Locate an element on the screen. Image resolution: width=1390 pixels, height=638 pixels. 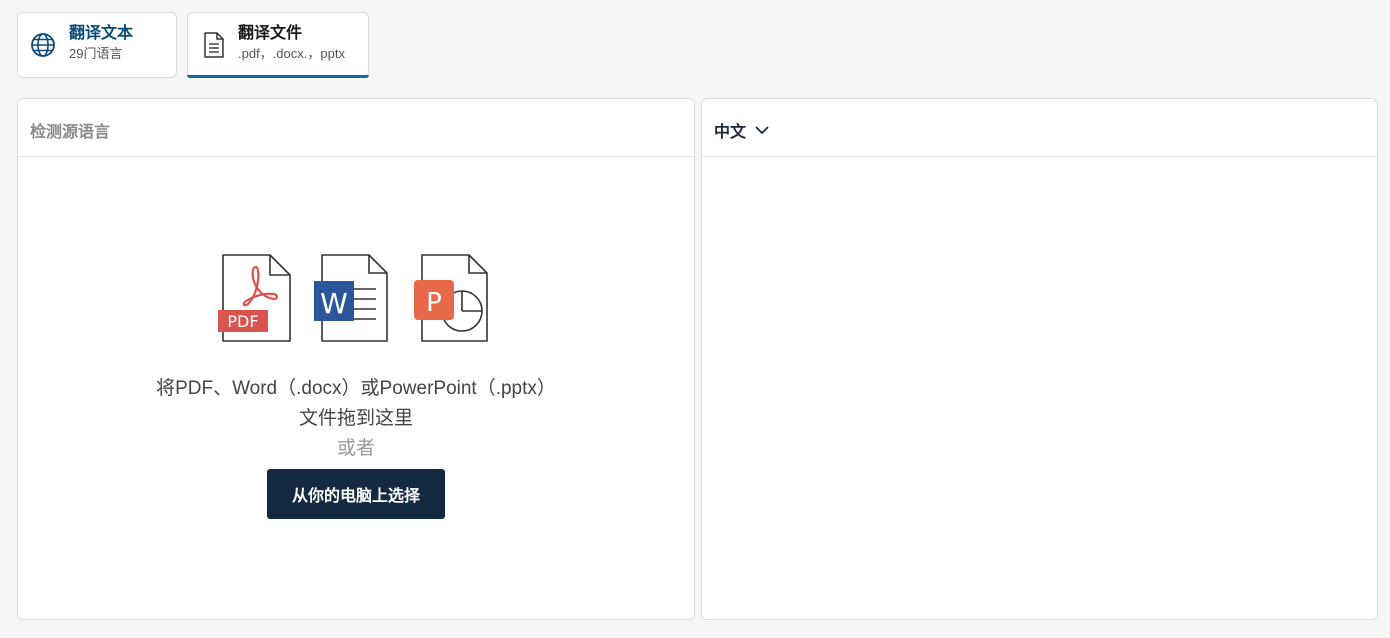
or-divider-text: 或者 is located at coordinates (355, 448).